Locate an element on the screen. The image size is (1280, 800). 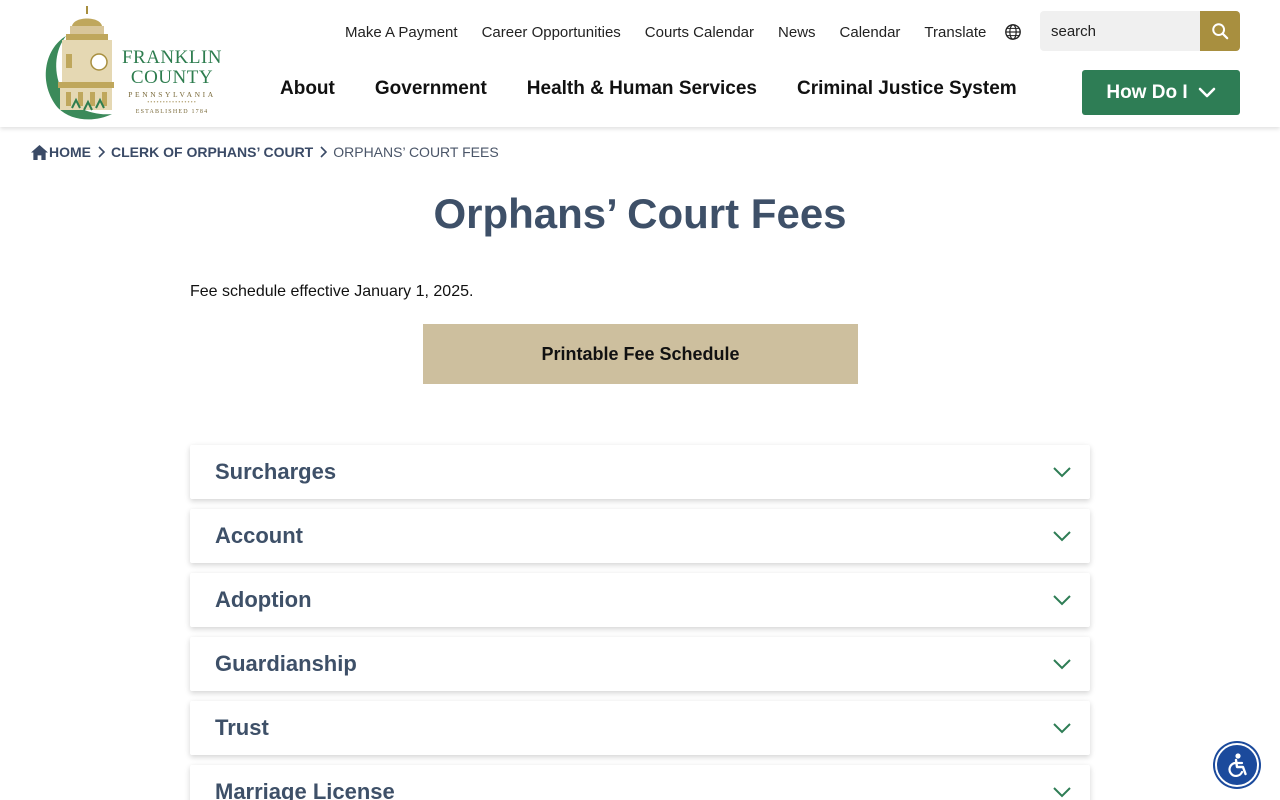
search-icon is located at coordinates (1220, 31).